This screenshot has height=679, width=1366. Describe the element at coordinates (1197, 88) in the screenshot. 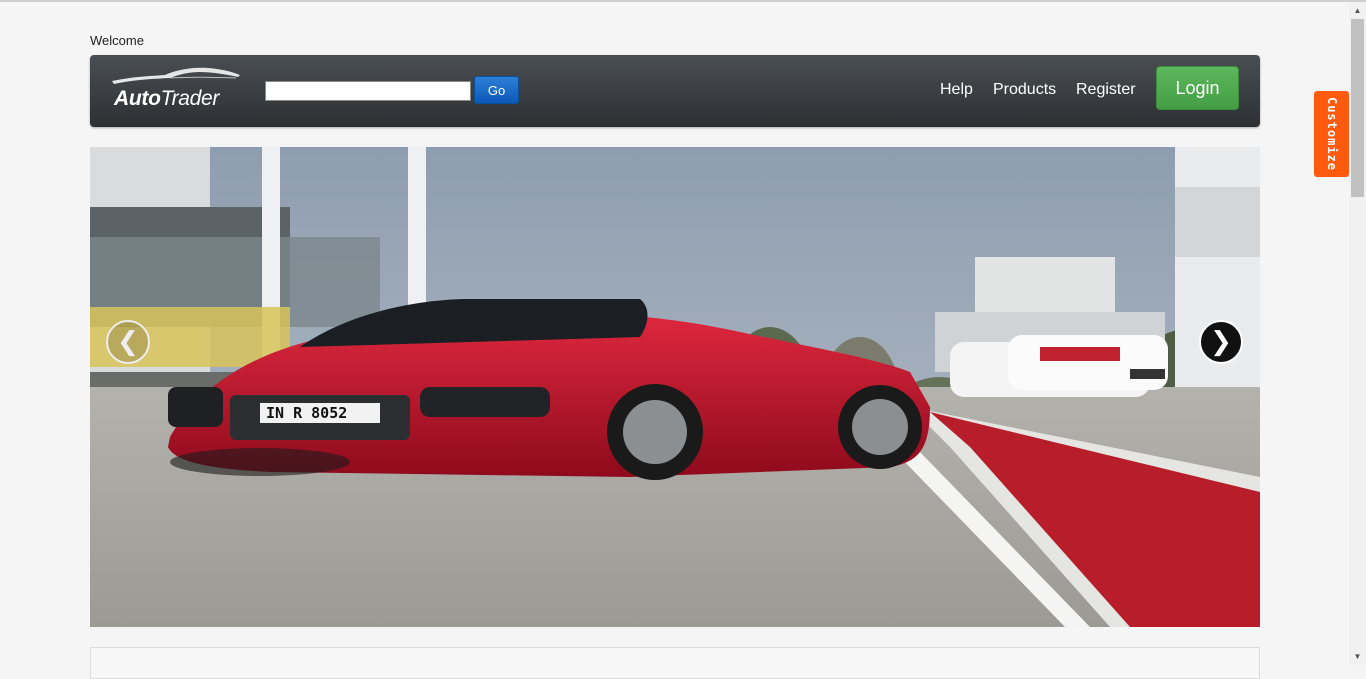

I see `login-button: Login` at that location.